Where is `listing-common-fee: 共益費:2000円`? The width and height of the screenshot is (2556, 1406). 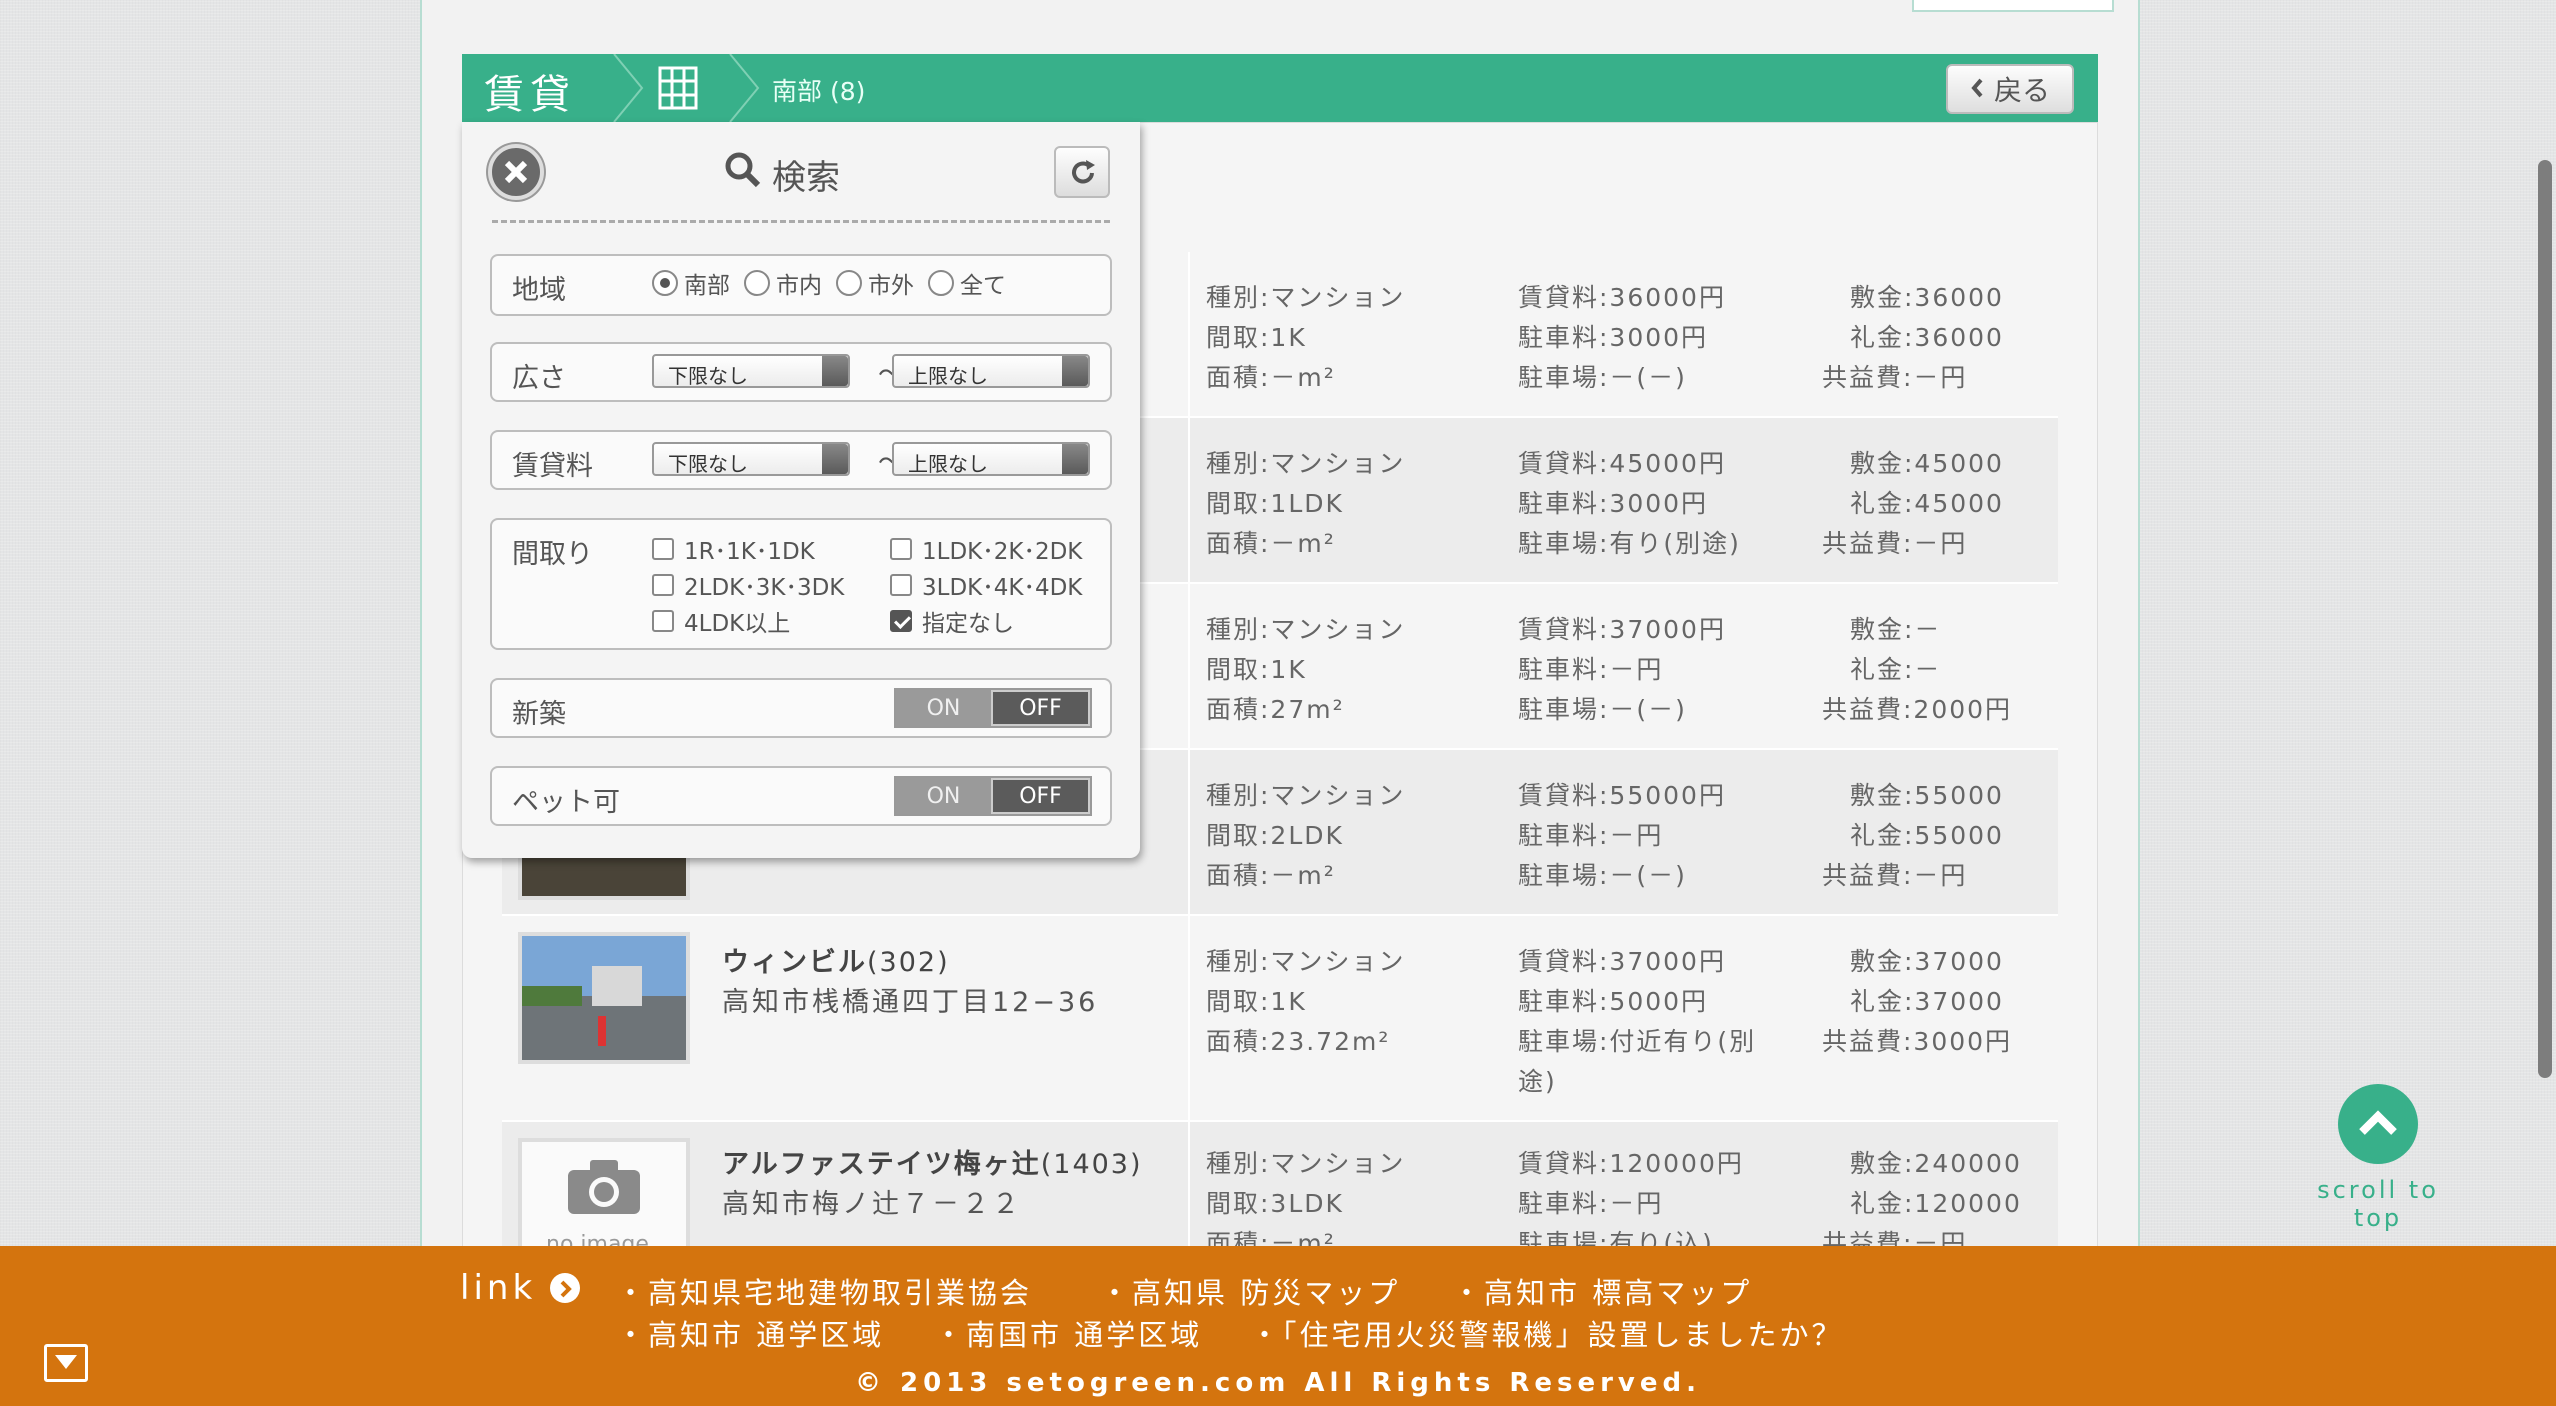 listing-common-fee: 共益費:2000円 is located at coordinates (1917, 709).